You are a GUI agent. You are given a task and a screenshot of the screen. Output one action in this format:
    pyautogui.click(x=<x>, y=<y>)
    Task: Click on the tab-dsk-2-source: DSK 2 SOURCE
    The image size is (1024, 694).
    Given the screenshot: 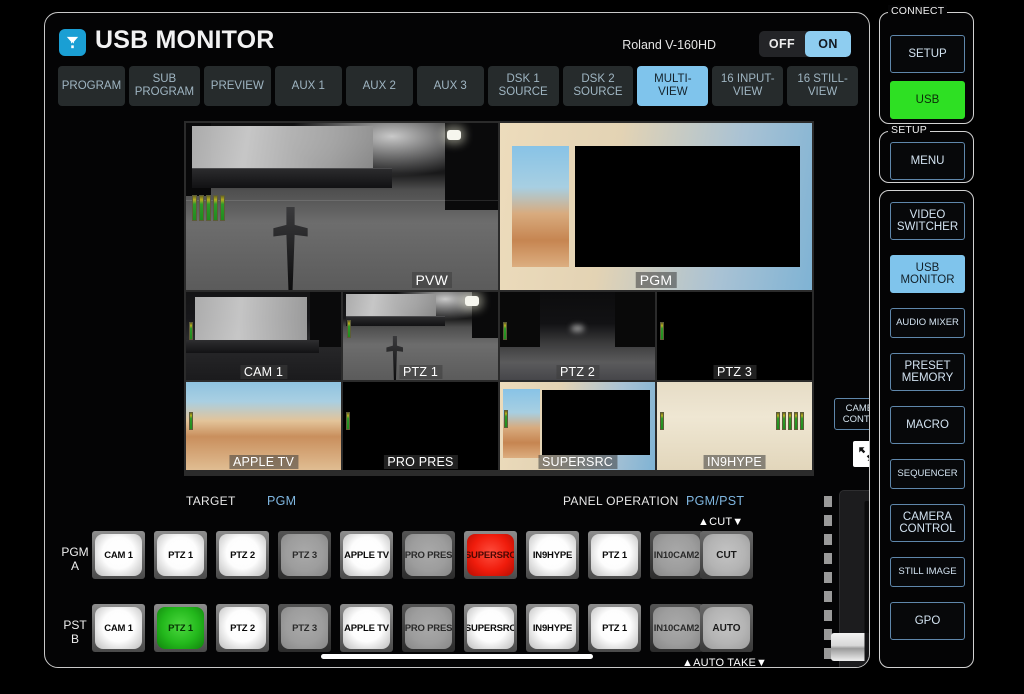 What is the action you would take?
    pyautogui.click(x=598, y=86)
    